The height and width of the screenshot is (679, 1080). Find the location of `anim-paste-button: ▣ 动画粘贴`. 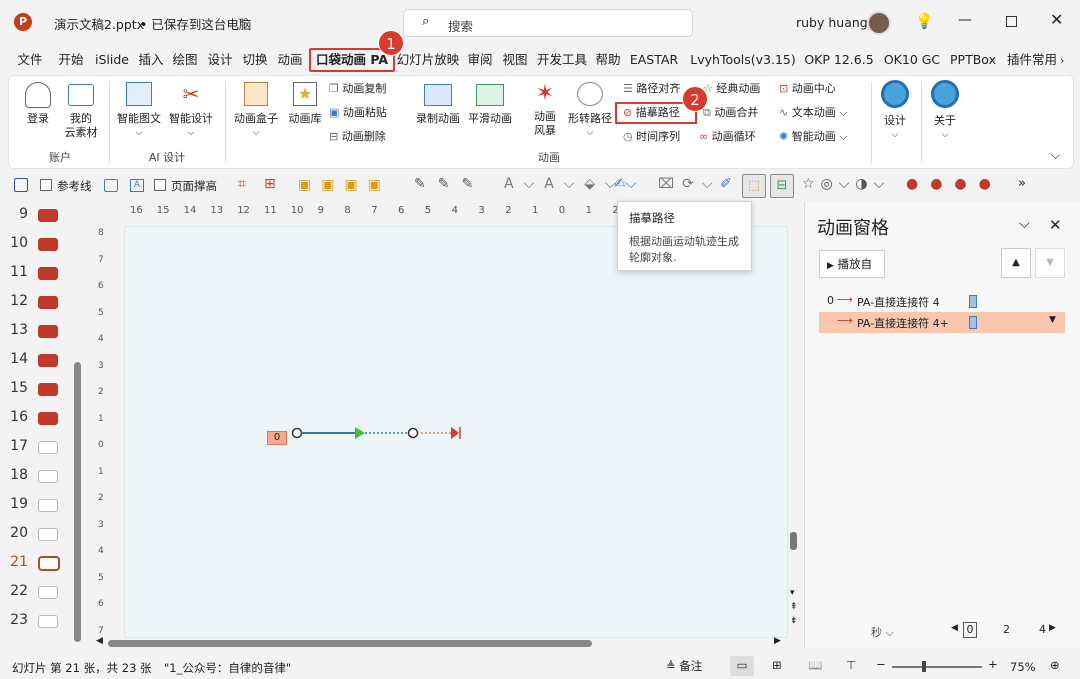

anim-paste-button: ▣ 动画粘贴 is located at coordinates (358, 113).